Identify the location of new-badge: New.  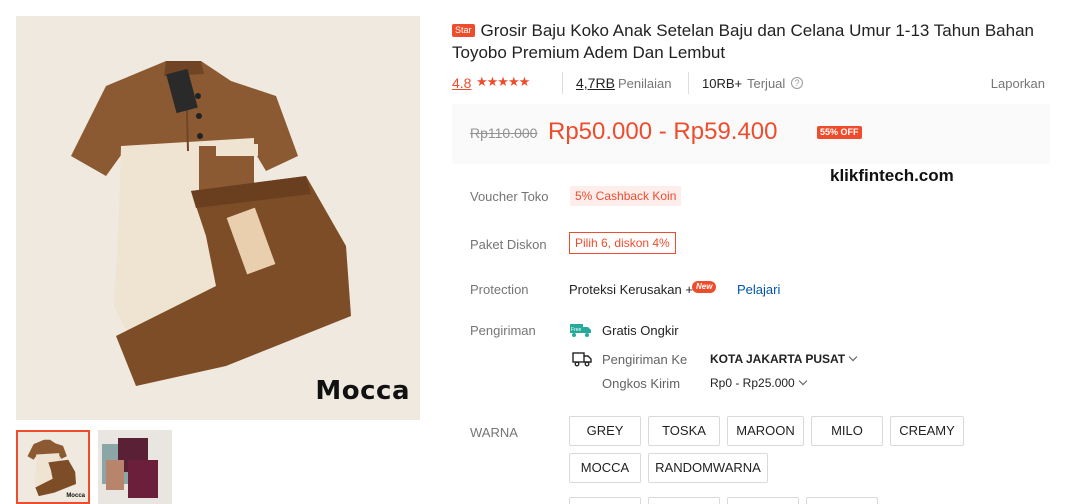
(704, 287).